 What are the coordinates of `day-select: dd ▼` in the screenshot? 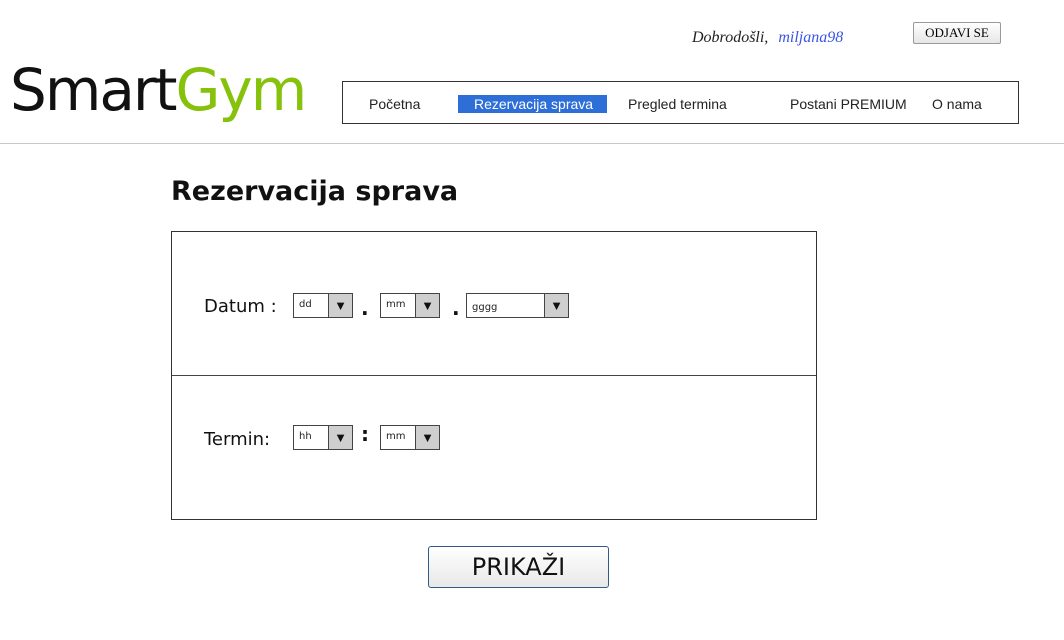 It's located at (323, 305).